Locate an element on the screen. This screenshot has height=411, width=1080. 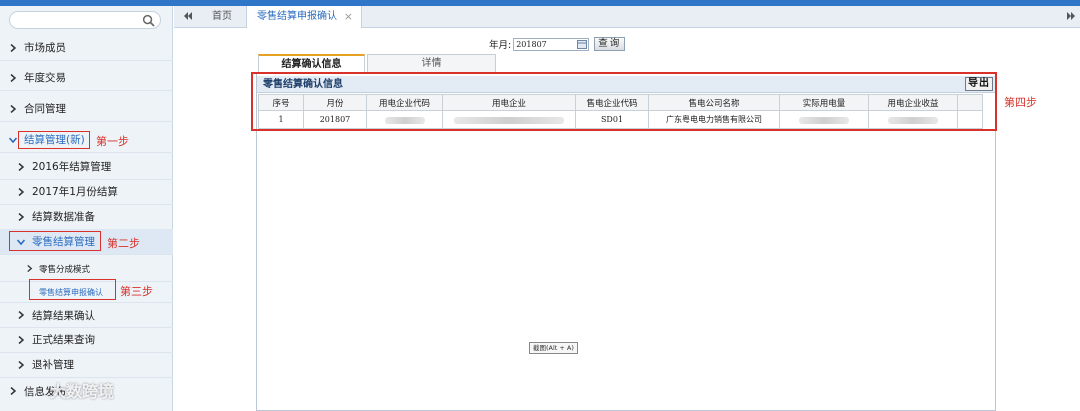
sidebar-item-settlement-result-confirm: 结算结果确认 is located at coordinates (86, 315).